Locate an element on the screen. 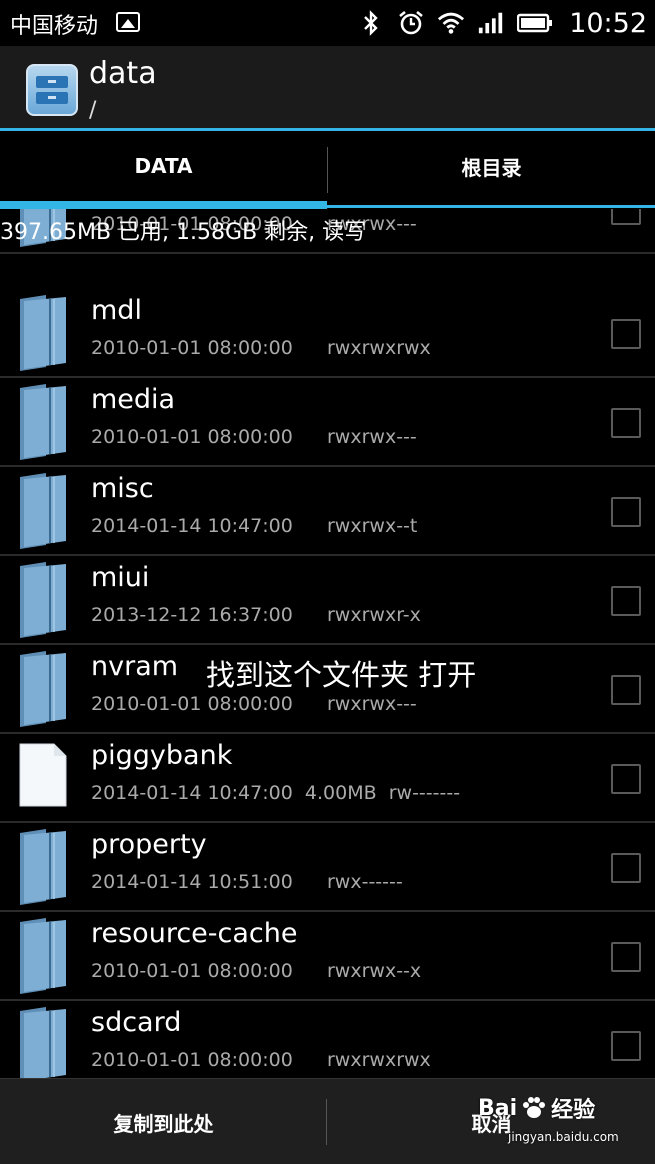 This screenshot has width=655, height=1164. file-meta: 2010-01-01 08:00:00 rwxrwx--x is located at coordinates (256, 971).